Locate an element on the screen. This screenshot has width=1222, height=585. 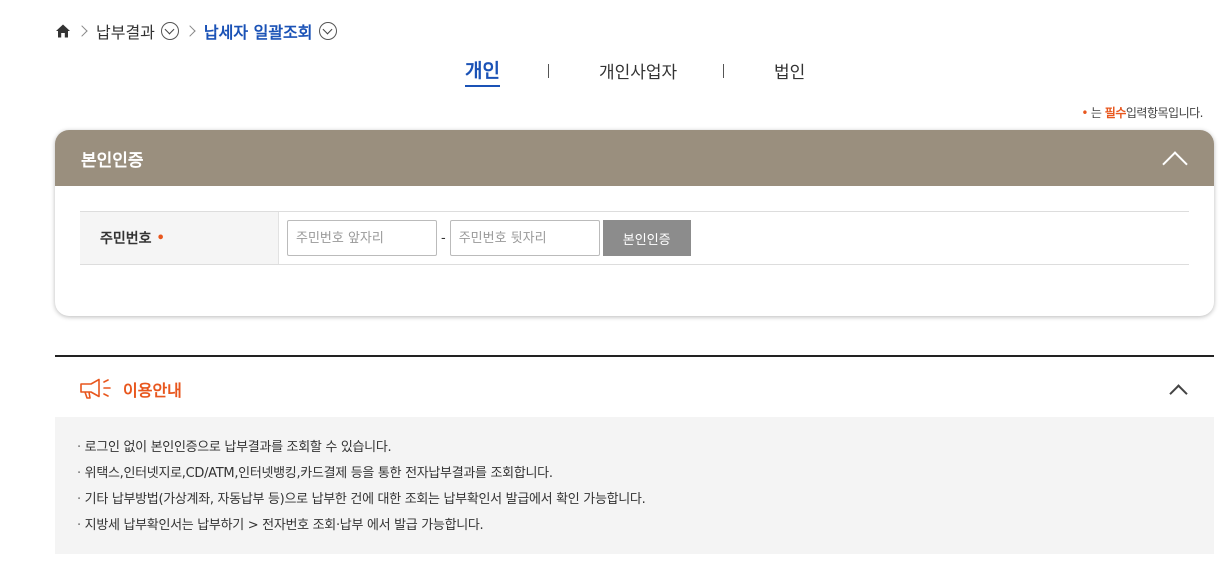
tab-individual: 개인 is located at coordinates (482, 71).